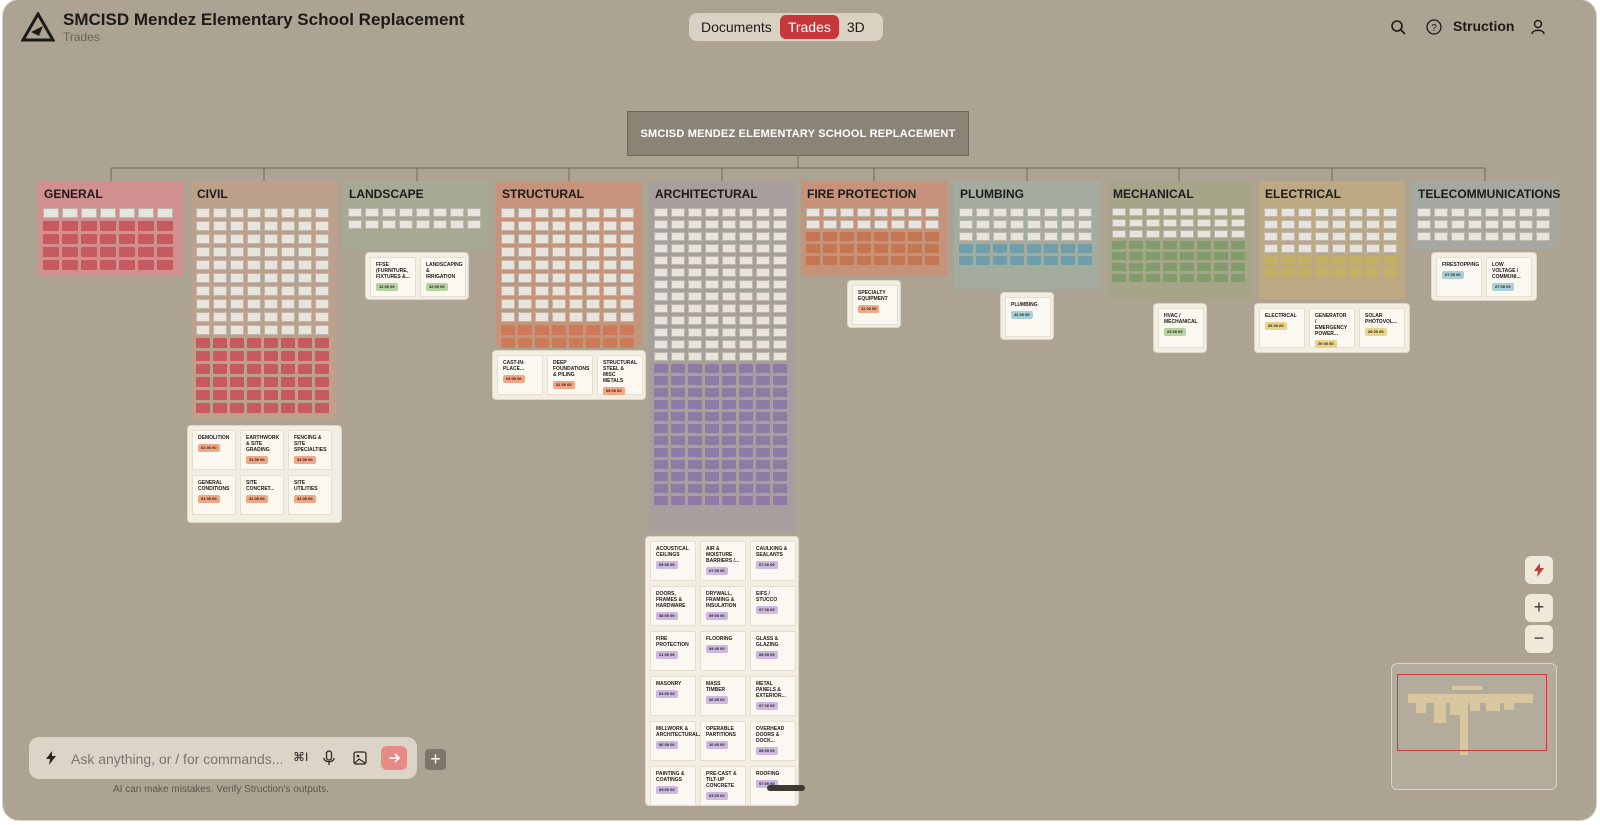  What do you see at coordinates (570, 375) in the screenshot?
I see `subtrade-card: DEEP FOUNDATIONS & PILING 31 00 00` at bounding box center [570, 375].